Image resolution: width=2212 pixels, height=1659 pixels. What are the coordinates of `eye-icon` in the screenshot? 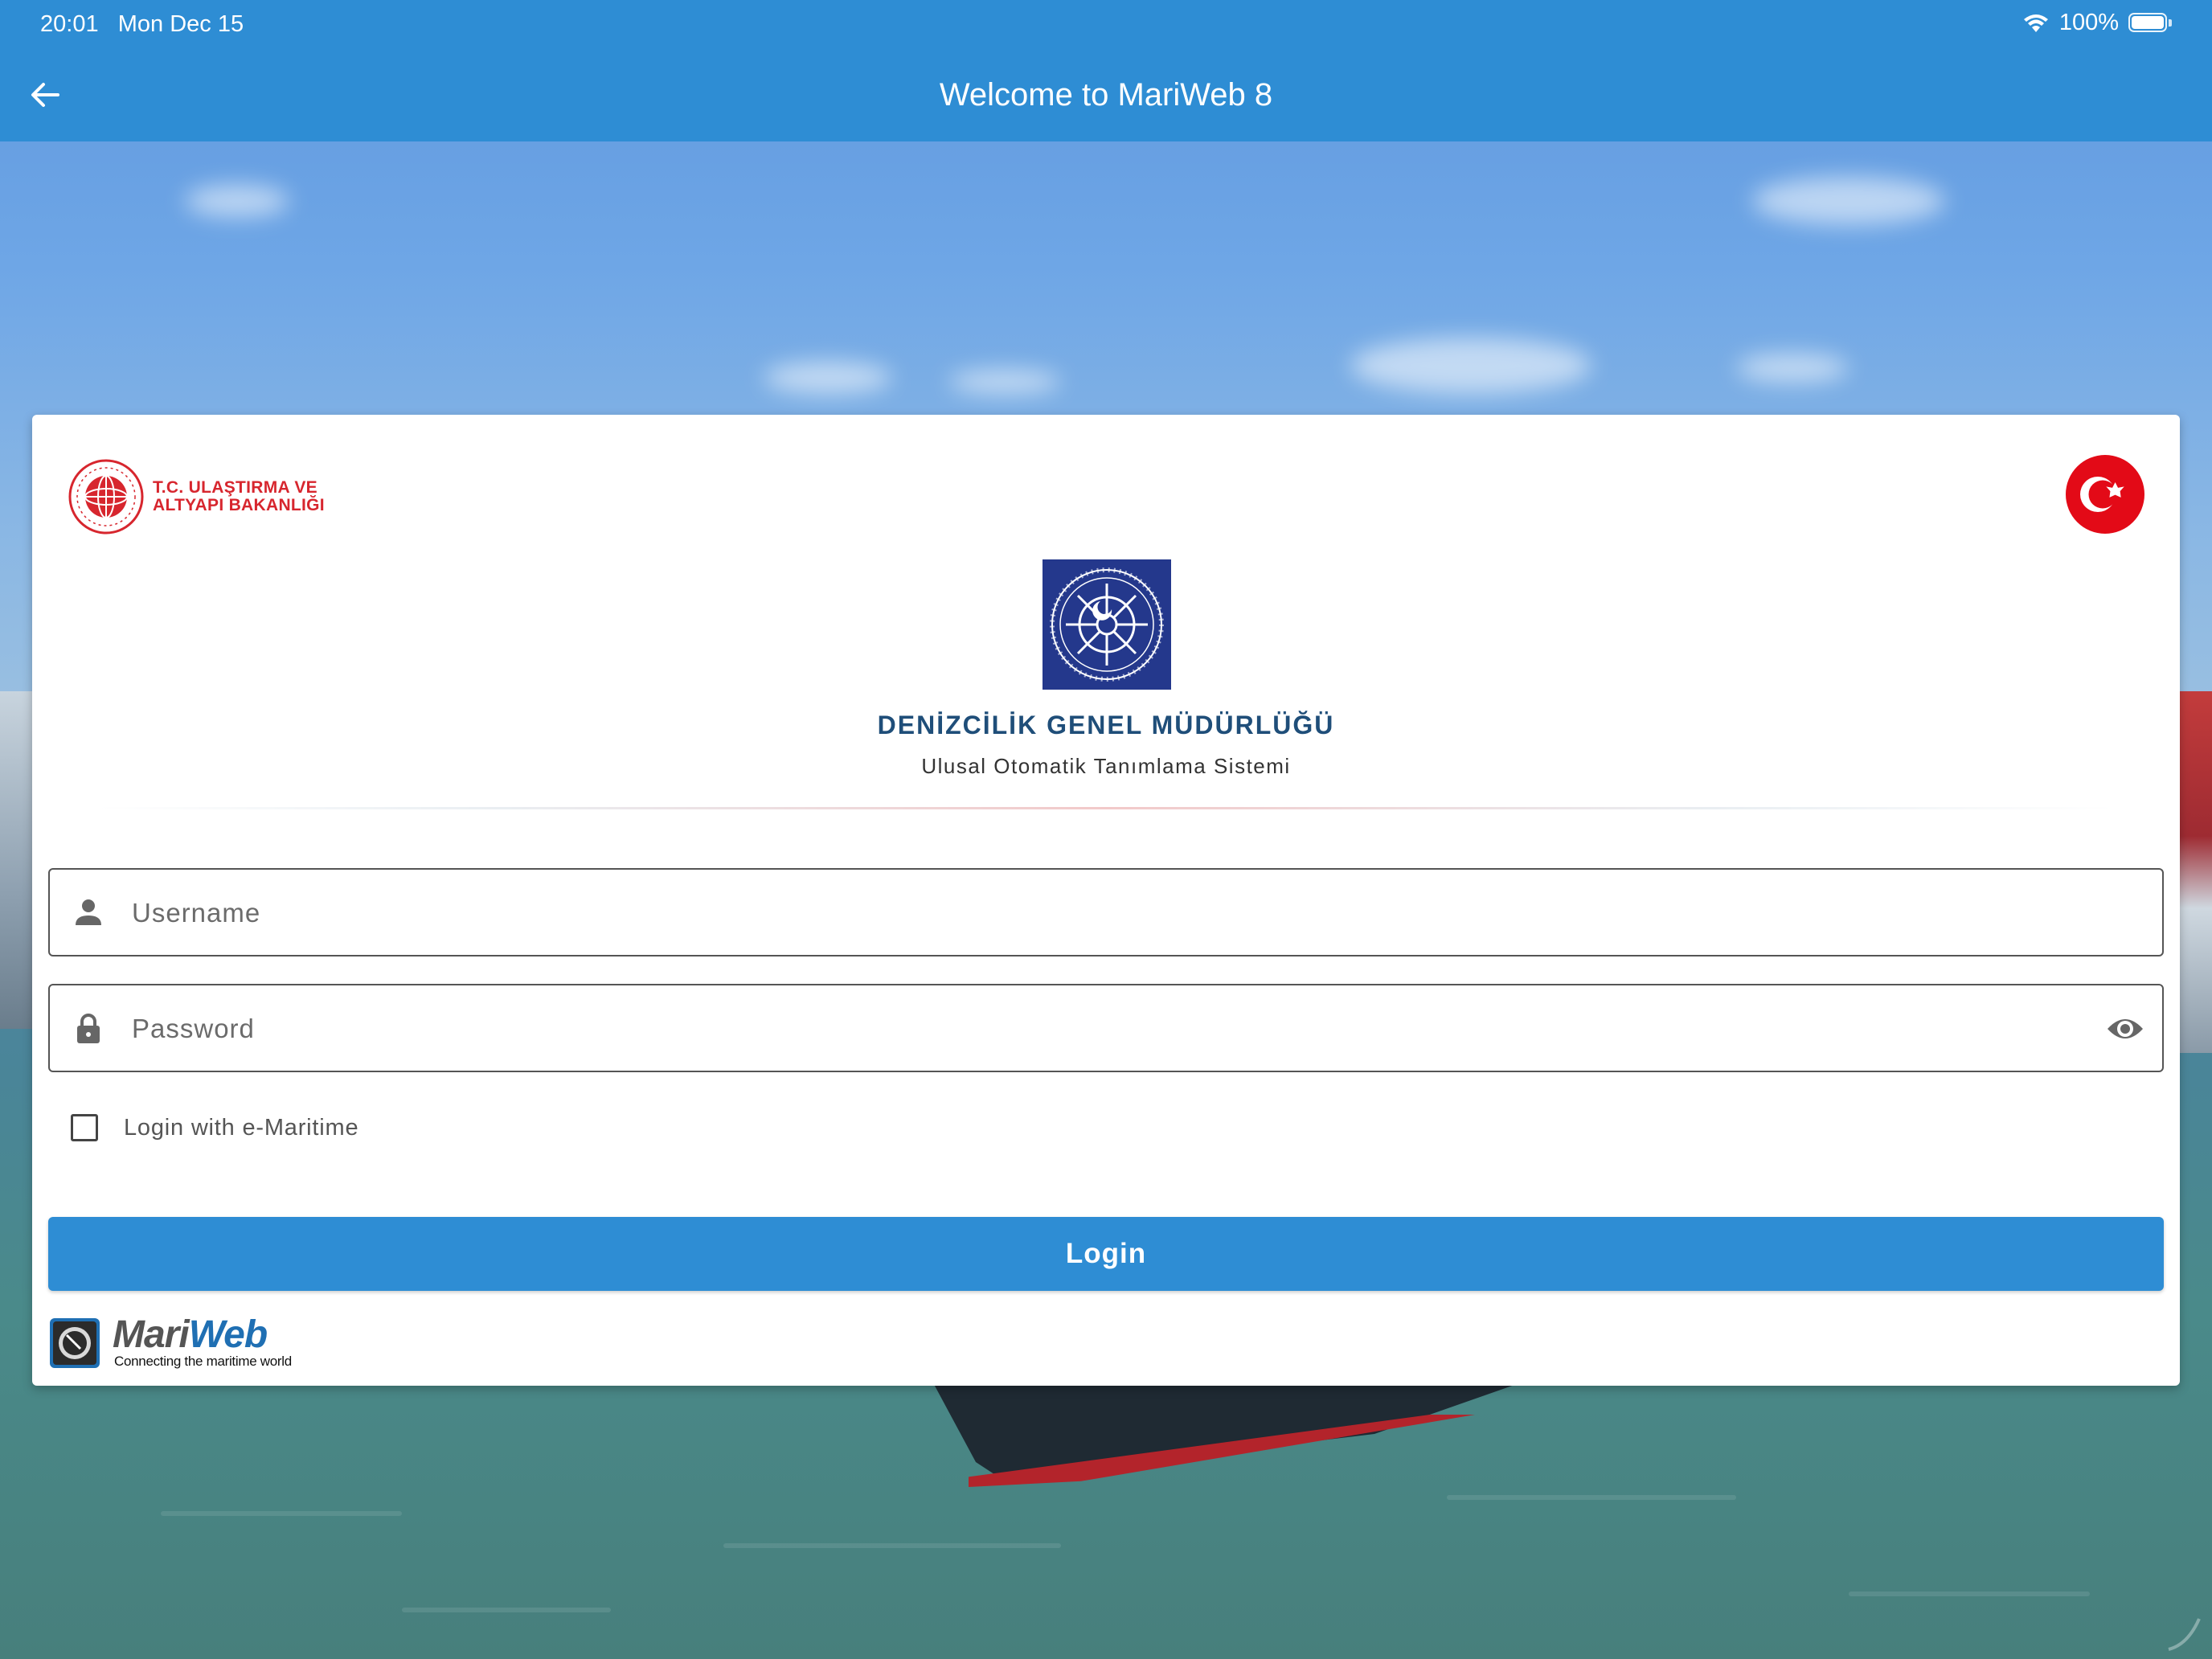 It's located at (2125, 1029).